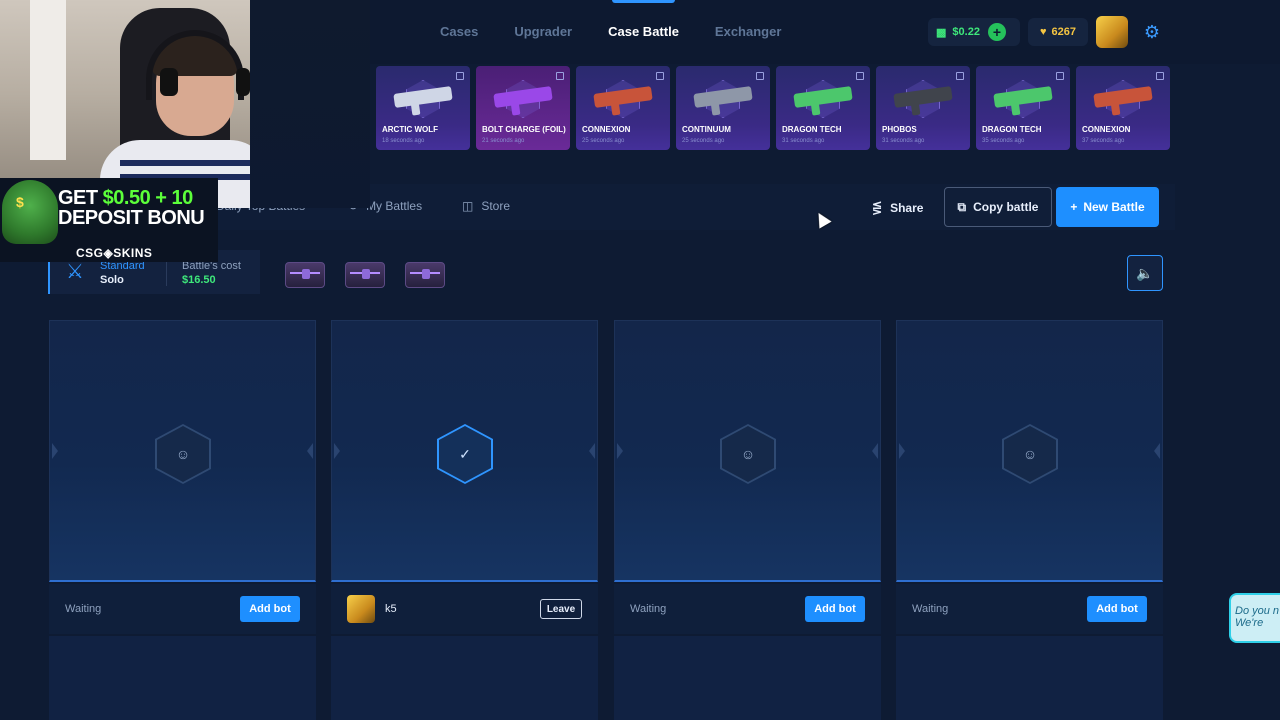 The image size is (1280, 720). I want to click on live-drop-card: DRAGON TECH 35 seconds ago, so click(1023, 108).